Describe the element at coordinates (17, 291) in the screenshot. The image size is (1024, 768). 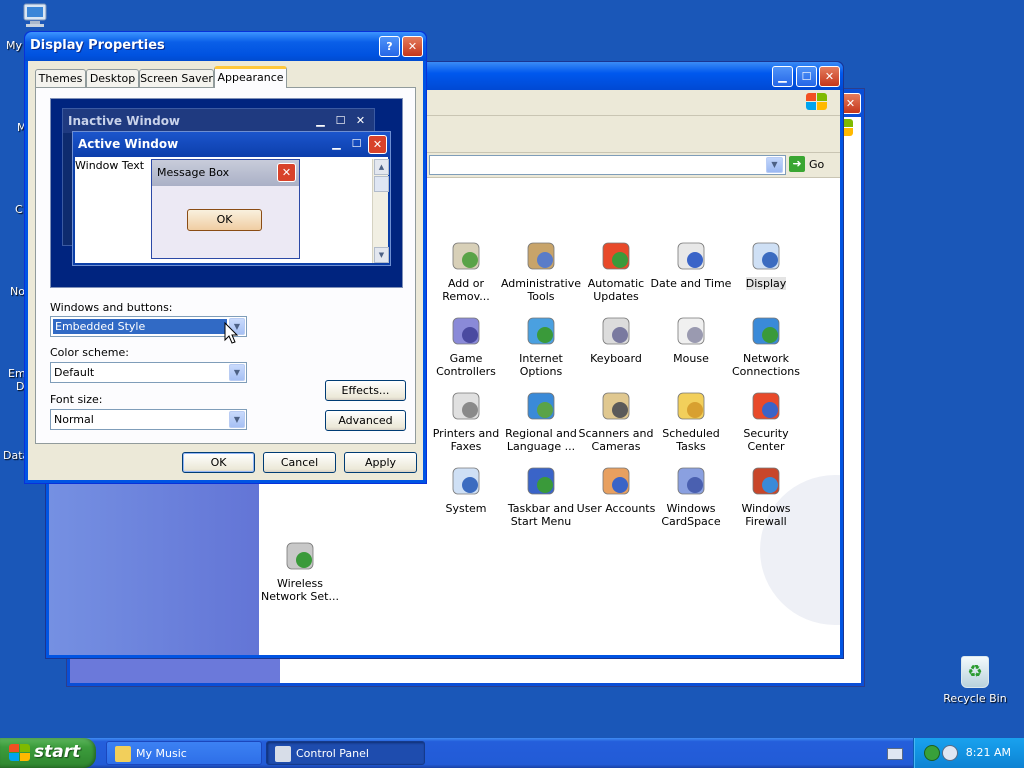
I see `desktop-label-fragment: No` at that location.